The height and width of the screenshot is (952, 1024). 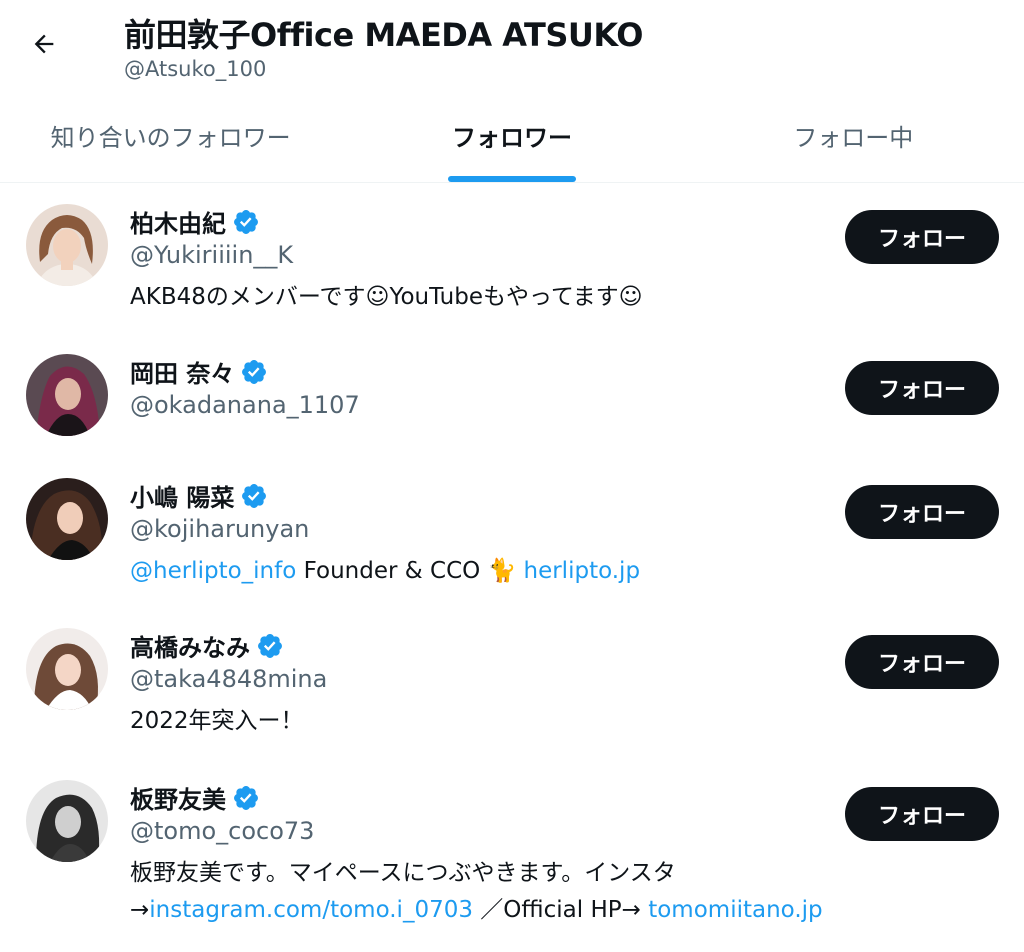 I want to click on user-name-line: 高橋みなみ, so click(x=207, y=645).